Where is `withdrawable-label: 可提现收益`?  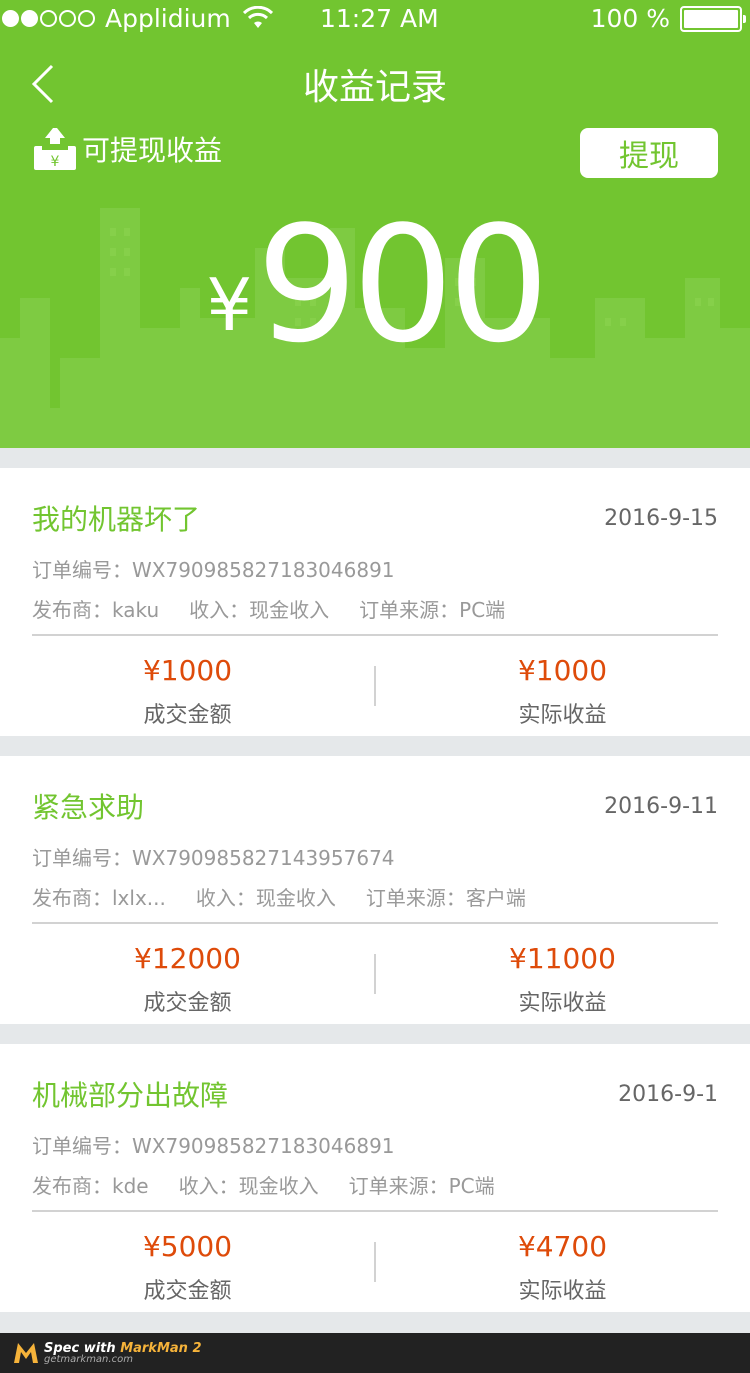 withdrawable-label: 可提现收益 is located at coordinates (152, 150).